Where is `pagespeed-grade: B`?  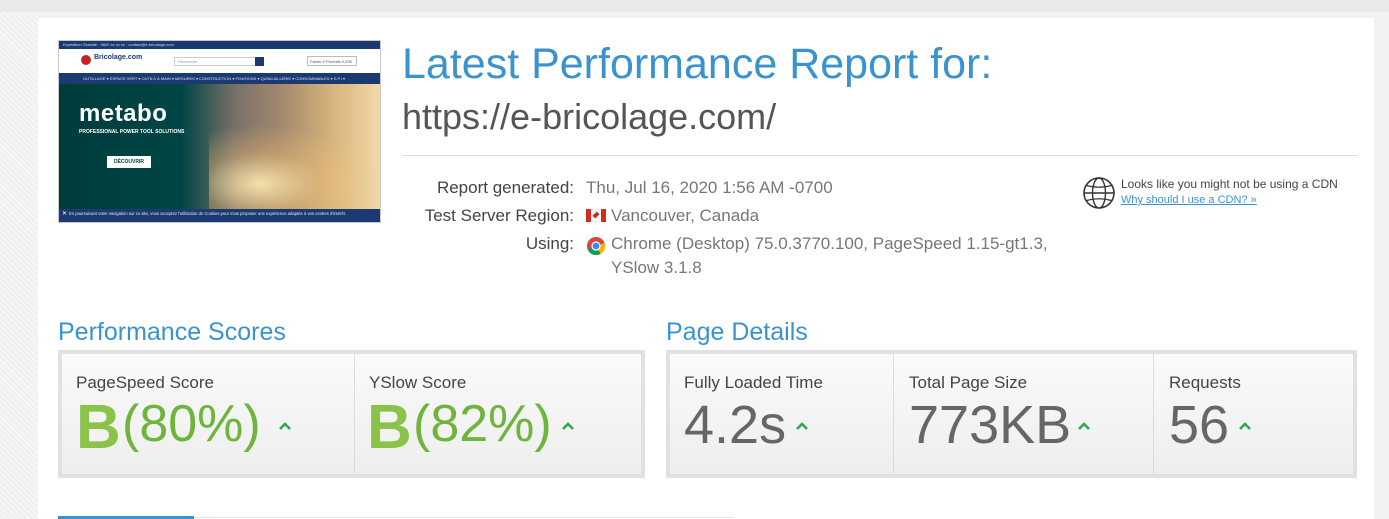
pagespeed-grade: B is located at coordinates (98, 427).